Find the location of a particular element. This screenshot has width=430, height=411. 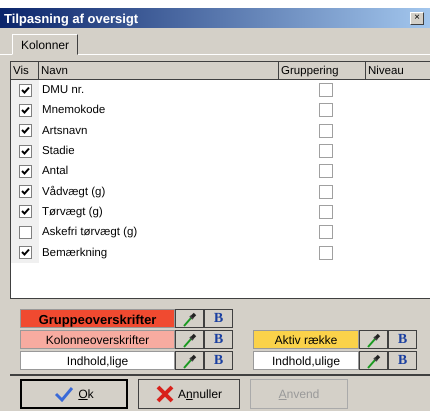

x-icon is located at coordinates (165, 394).